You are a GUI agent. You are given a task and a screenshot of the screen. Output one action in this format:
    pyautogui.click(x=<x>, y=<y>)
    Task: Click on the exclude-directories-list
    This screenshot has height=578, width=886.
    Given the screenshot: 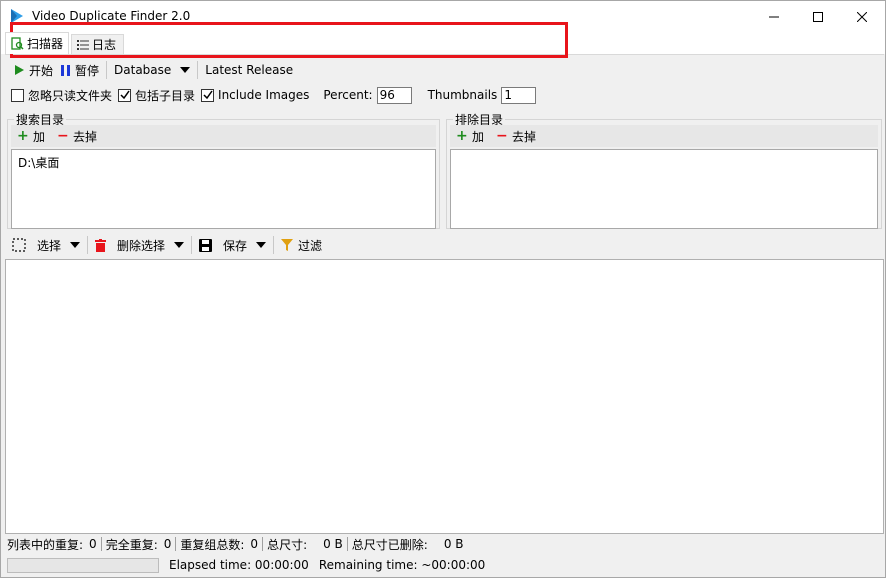 What is the action you would take?
    pyautogui.click(x=664, y=189)
    